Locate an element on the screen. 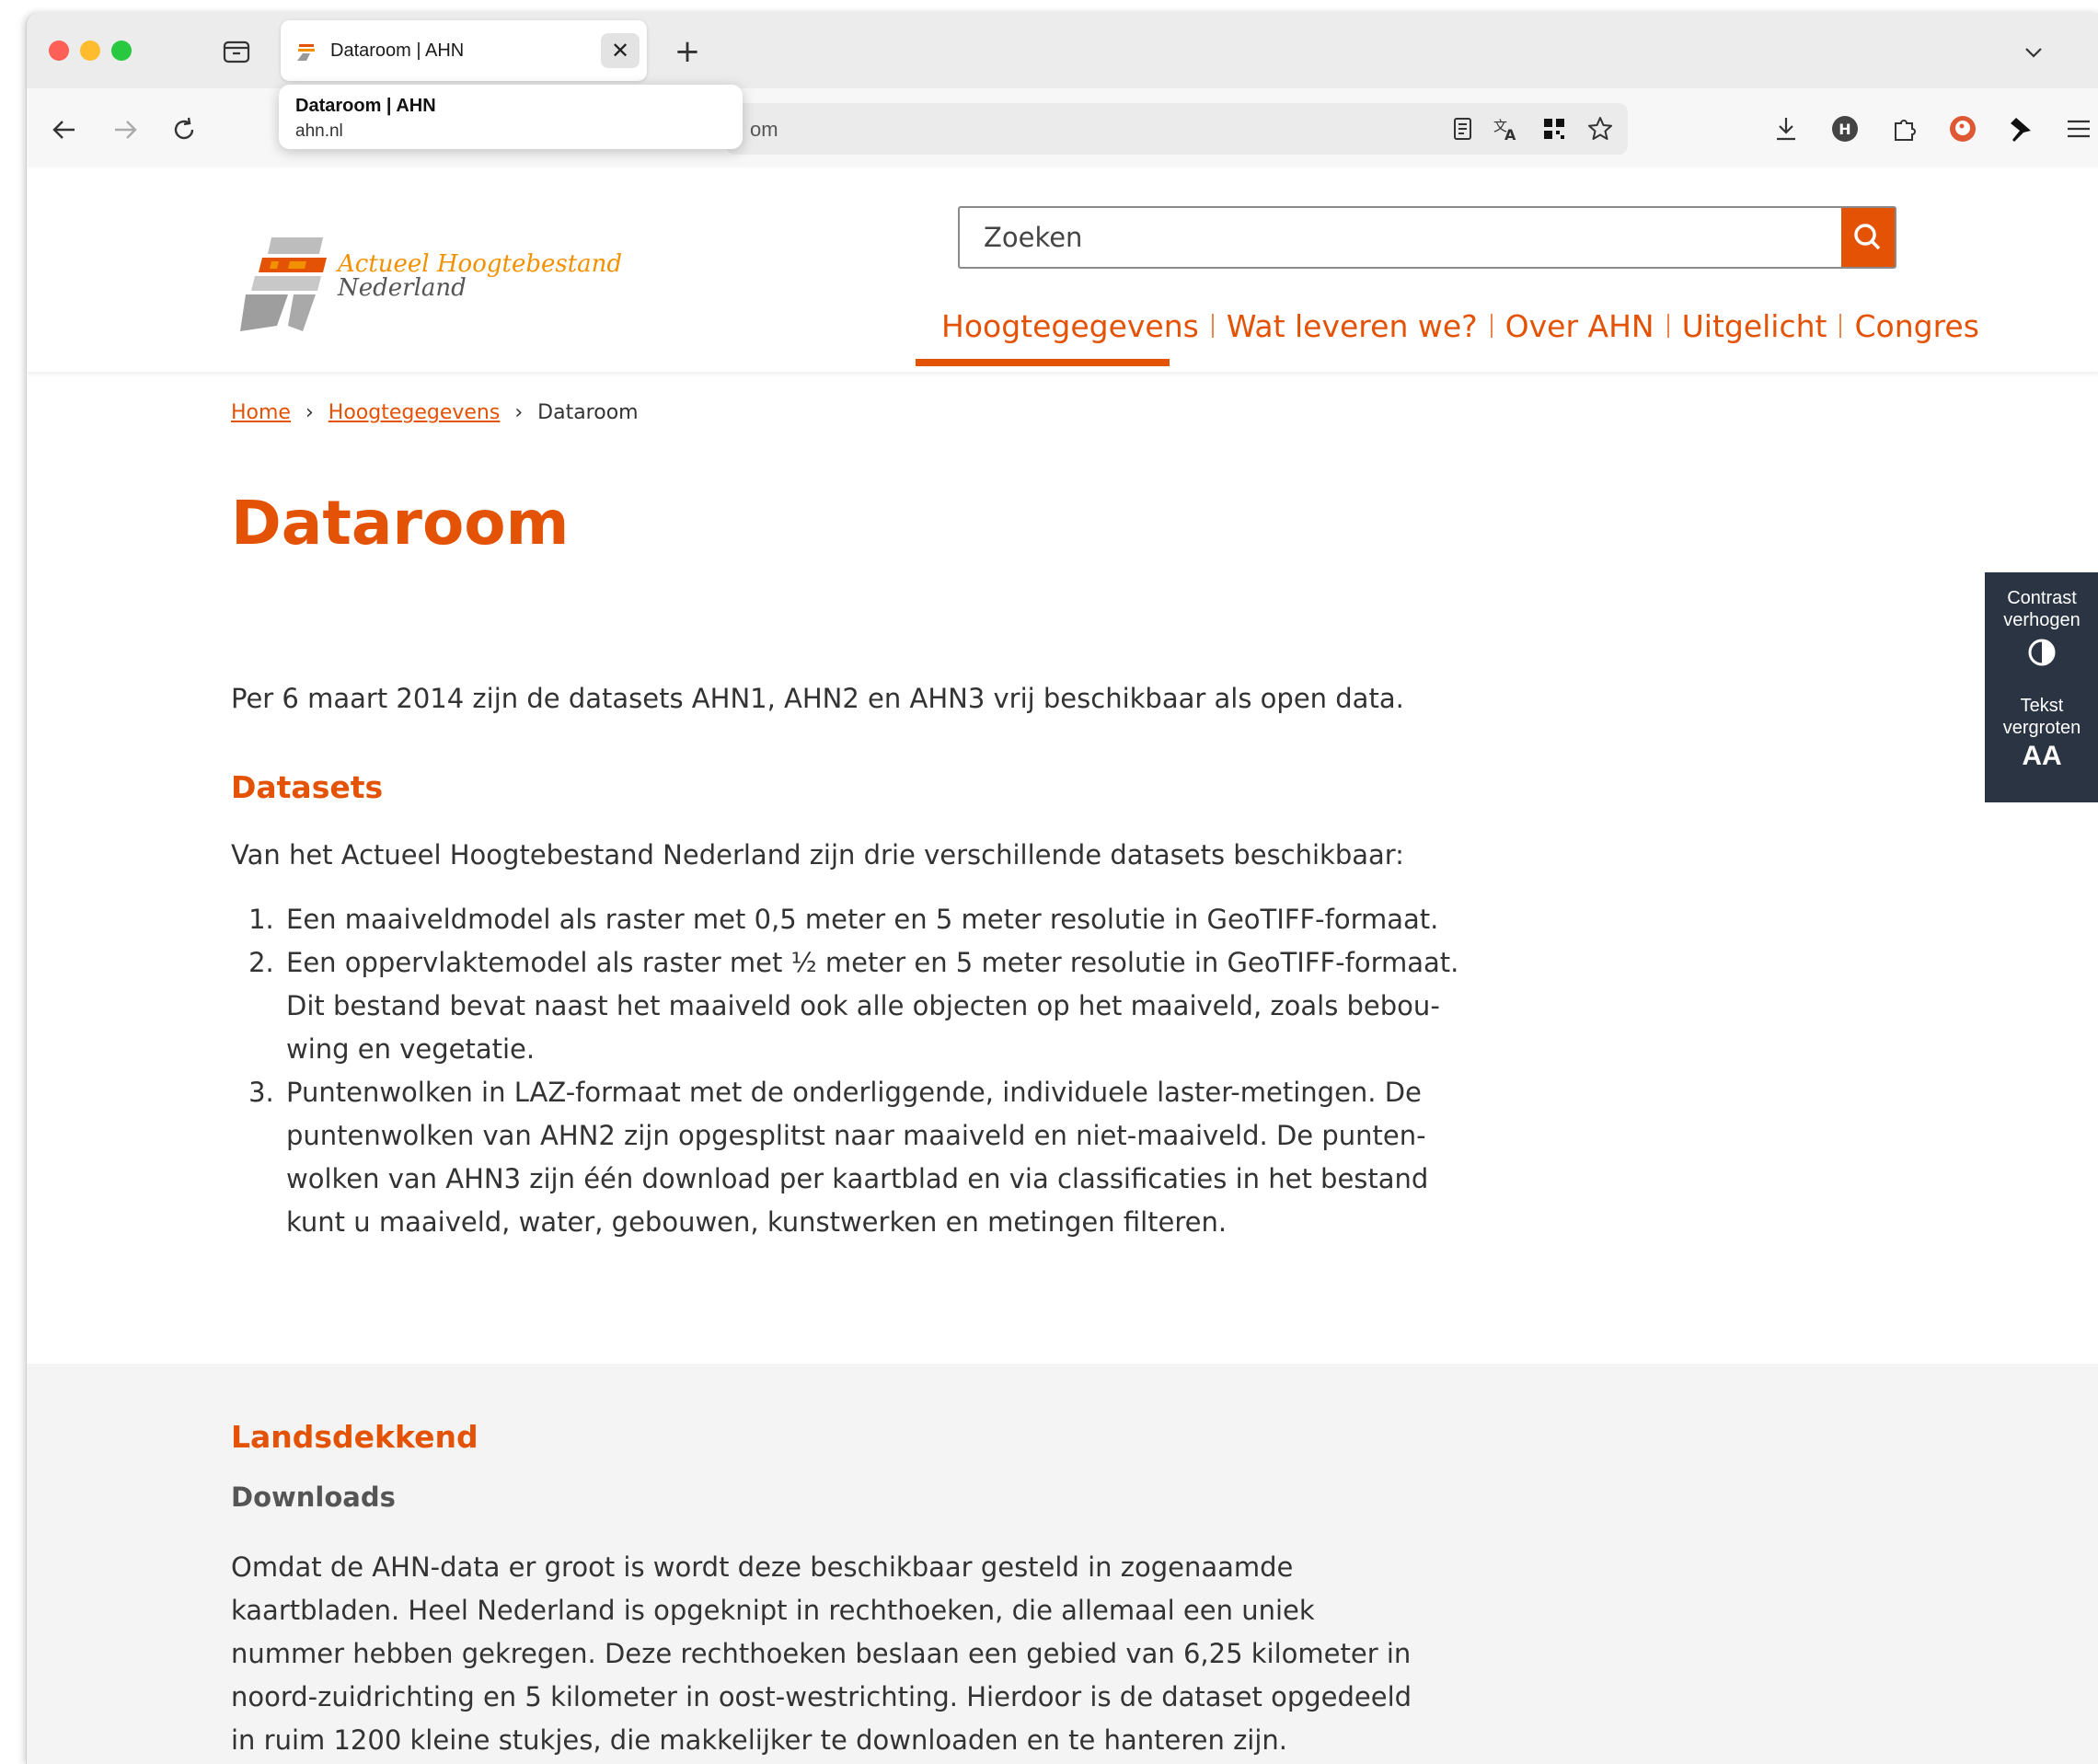 This screenshot has height=1764, width=2098. search-button is located at coordinates (1868, 237).